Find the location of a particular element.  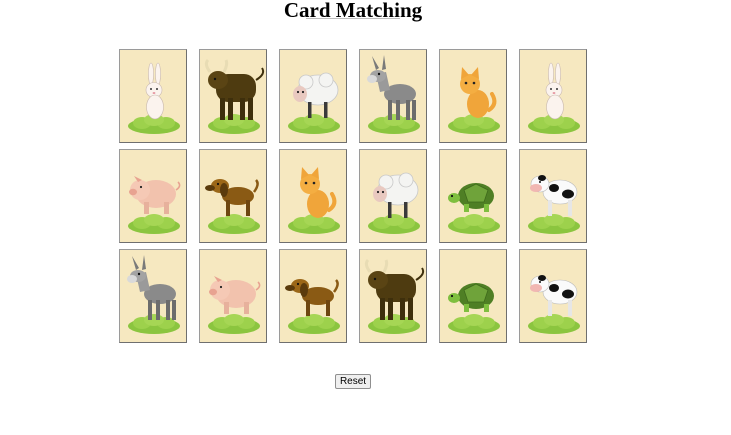

reset-button: Reset is located at coordinates (353, 381).